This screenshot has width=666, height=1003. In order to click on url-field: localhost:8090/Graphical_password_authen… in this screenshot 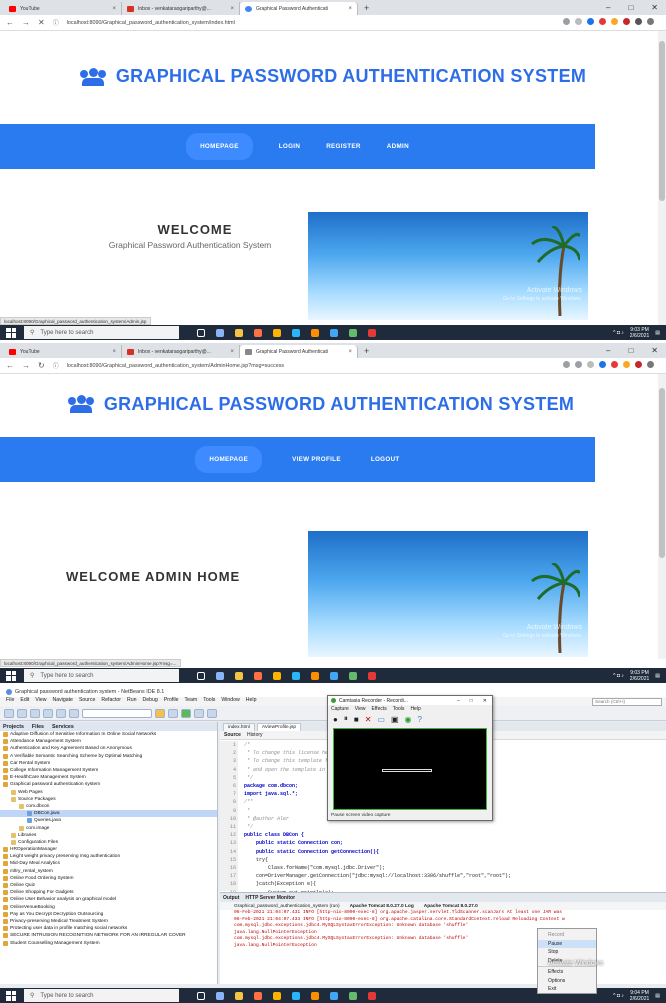, I will do `click(151, 23)`.